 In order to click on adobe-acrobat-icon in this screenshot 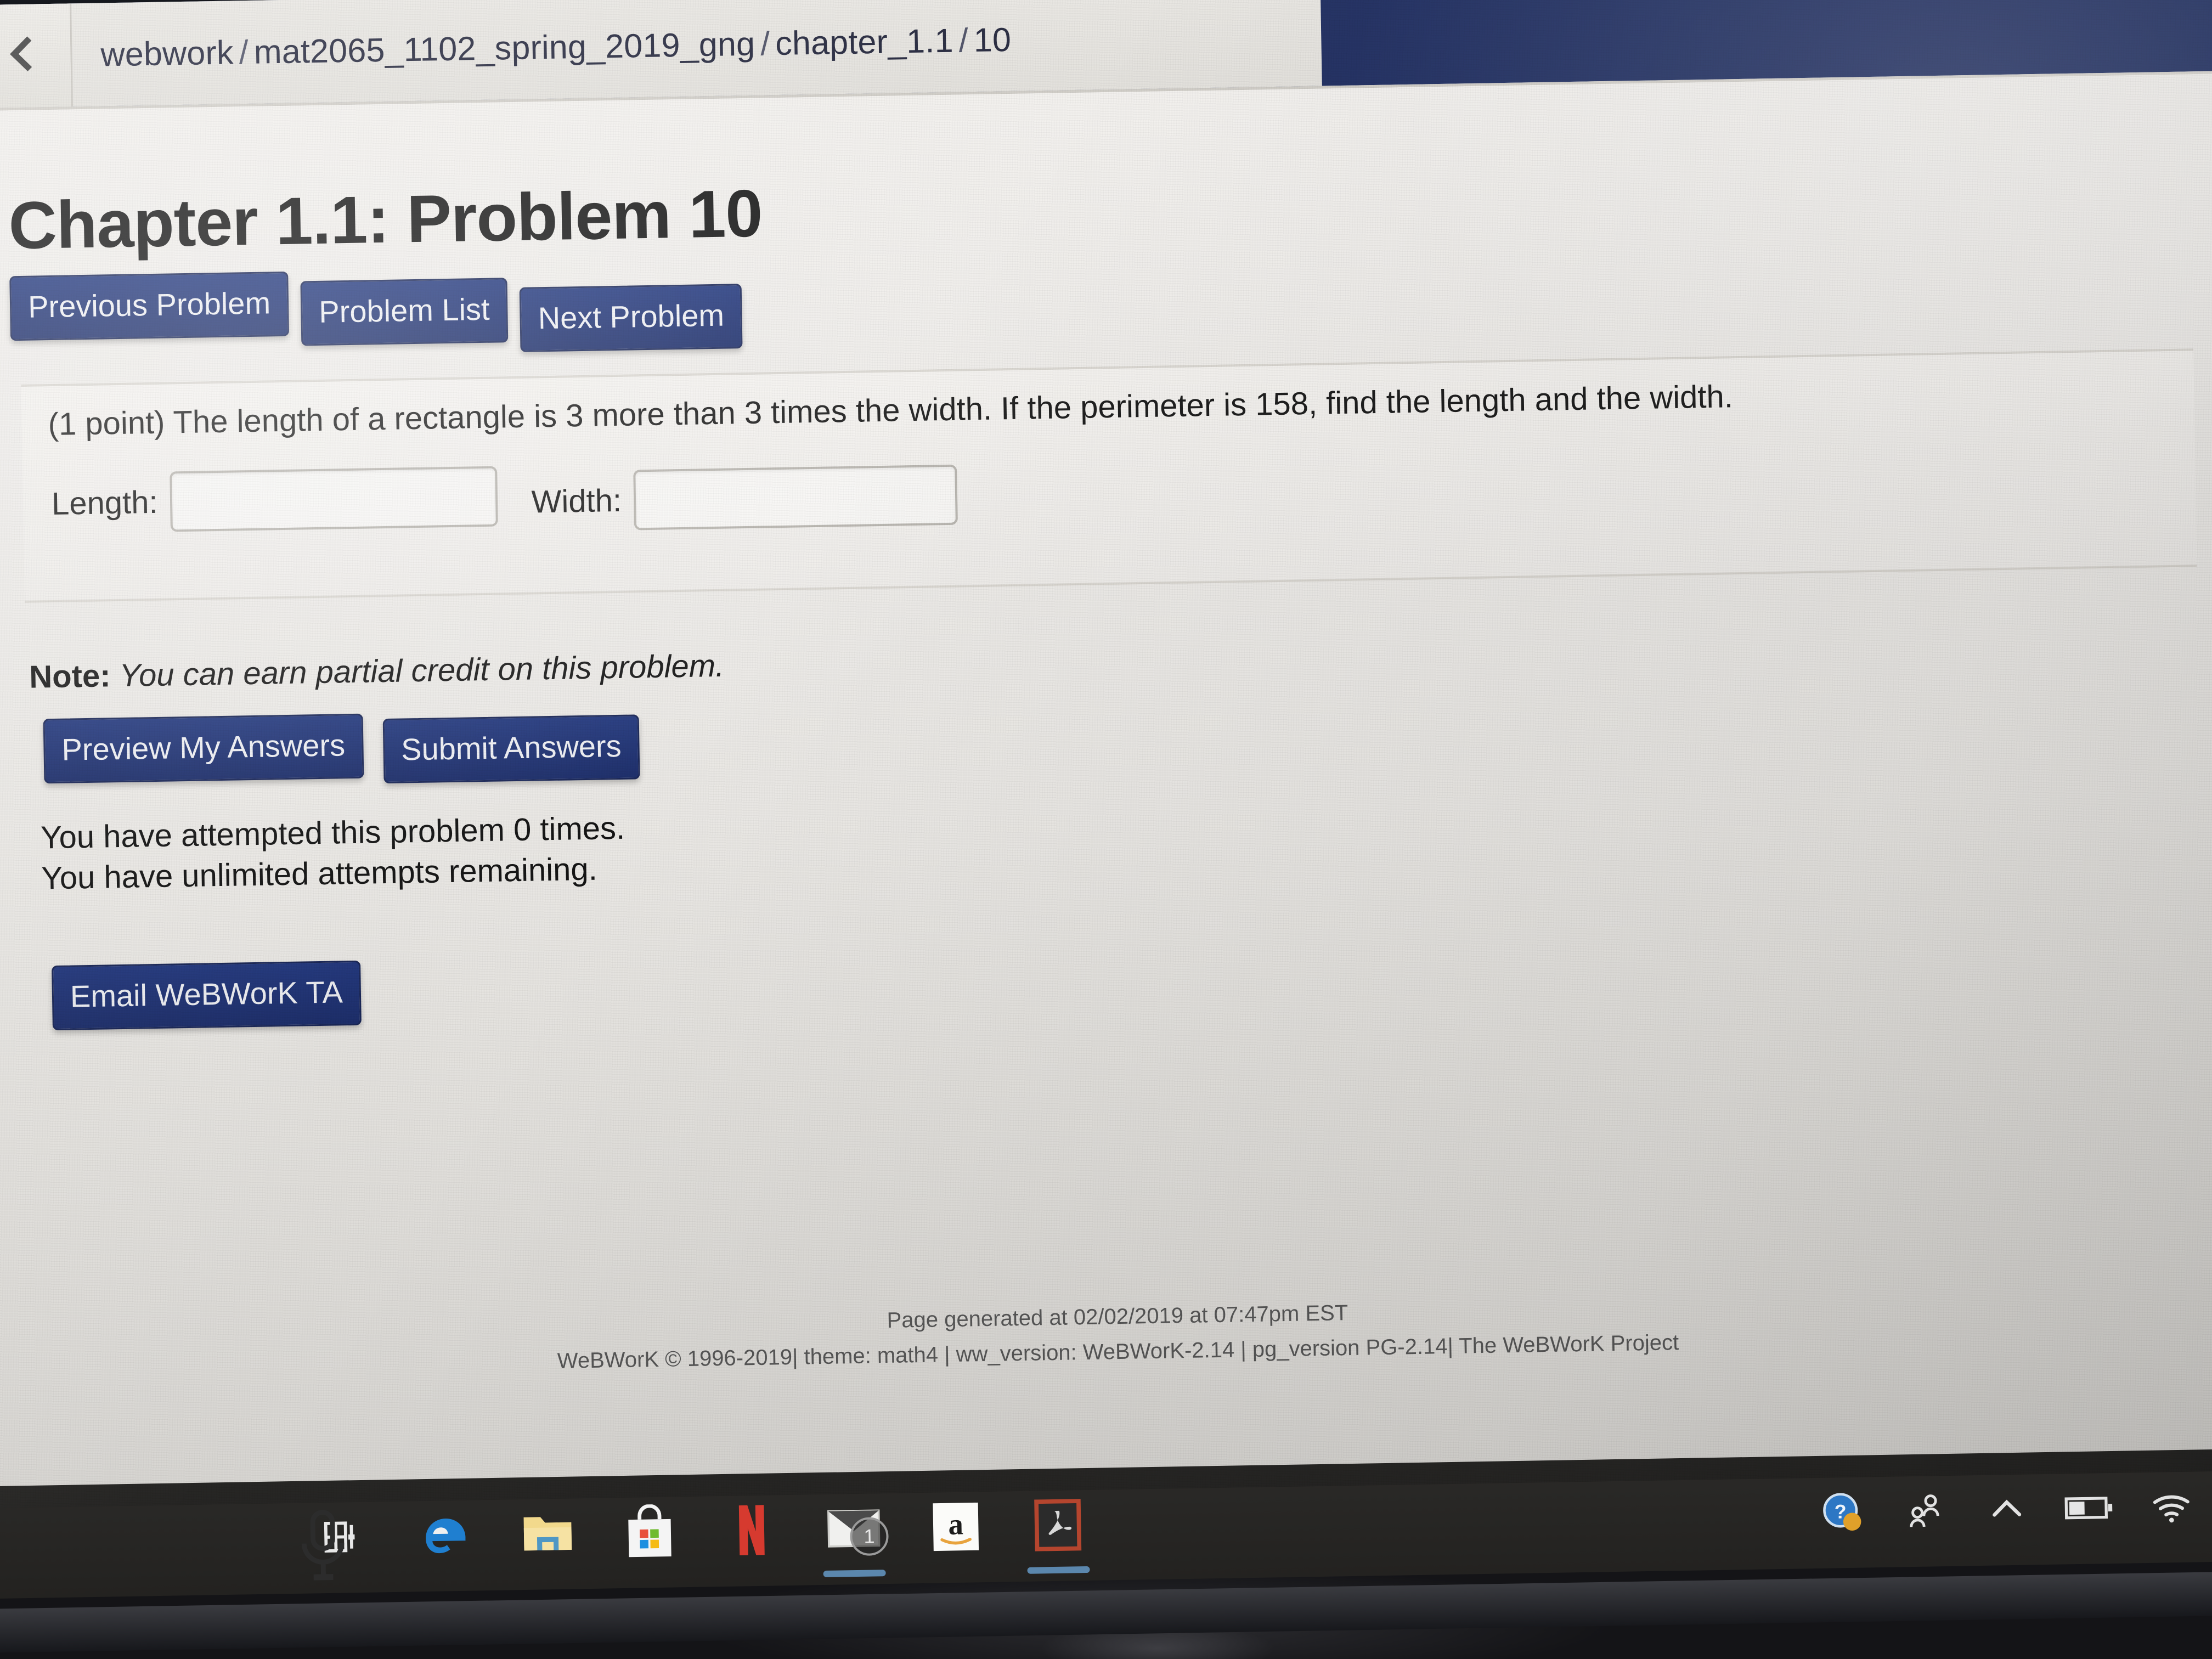, I will do `click(1058, 1524)`.